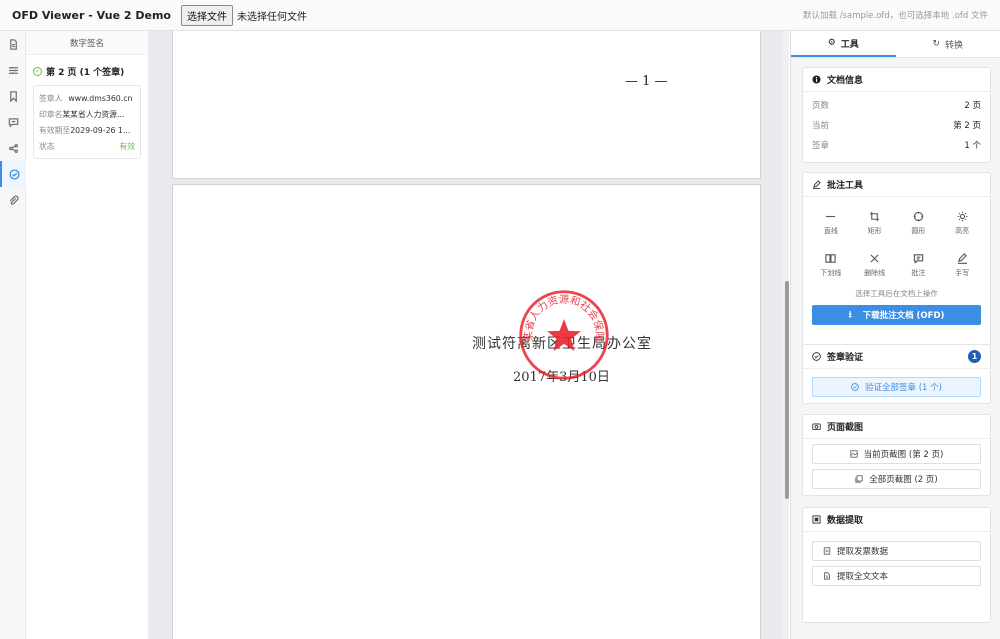  I want to click on tool-rect: 矩形, so click(875, 223).